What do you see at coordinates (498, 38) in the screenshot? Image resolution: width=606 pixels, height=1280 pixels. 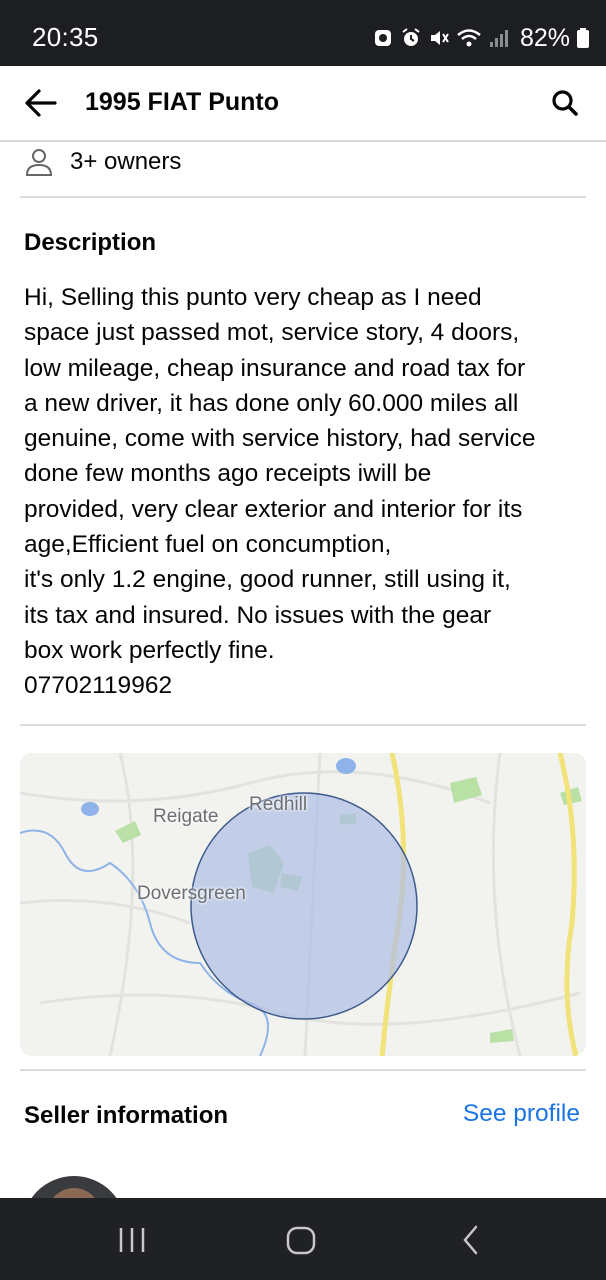 I see `signal-icon` at bounding box center [498, 38].